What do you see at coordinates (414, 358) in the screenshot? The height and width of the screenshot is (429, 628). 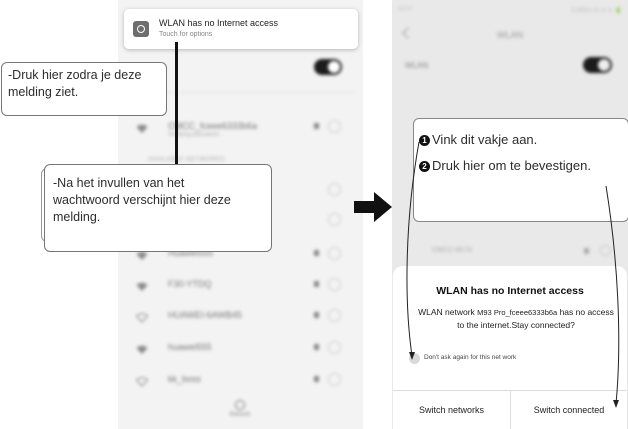 I see `dont-ask-again-checkbox` at bounding box center [414, 358].